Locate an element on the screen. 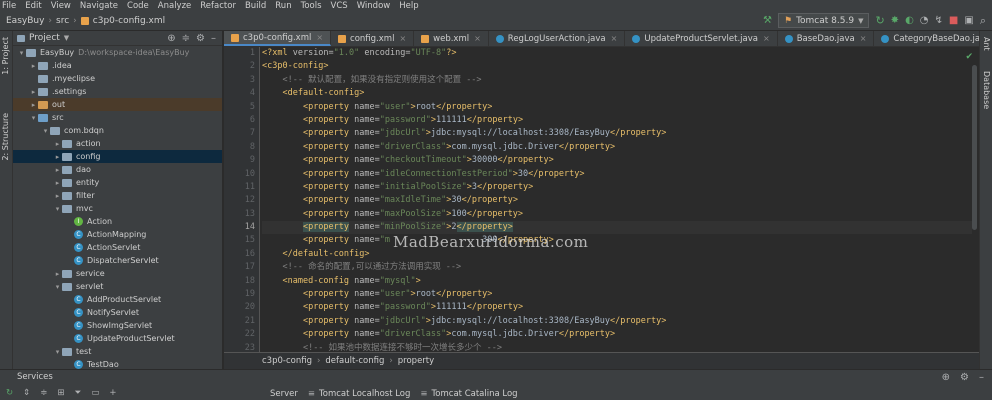 Image resolution: width=992 pixels, height=400 pixels. globe-icon: ⊕ is located at coordinates (946, 377).